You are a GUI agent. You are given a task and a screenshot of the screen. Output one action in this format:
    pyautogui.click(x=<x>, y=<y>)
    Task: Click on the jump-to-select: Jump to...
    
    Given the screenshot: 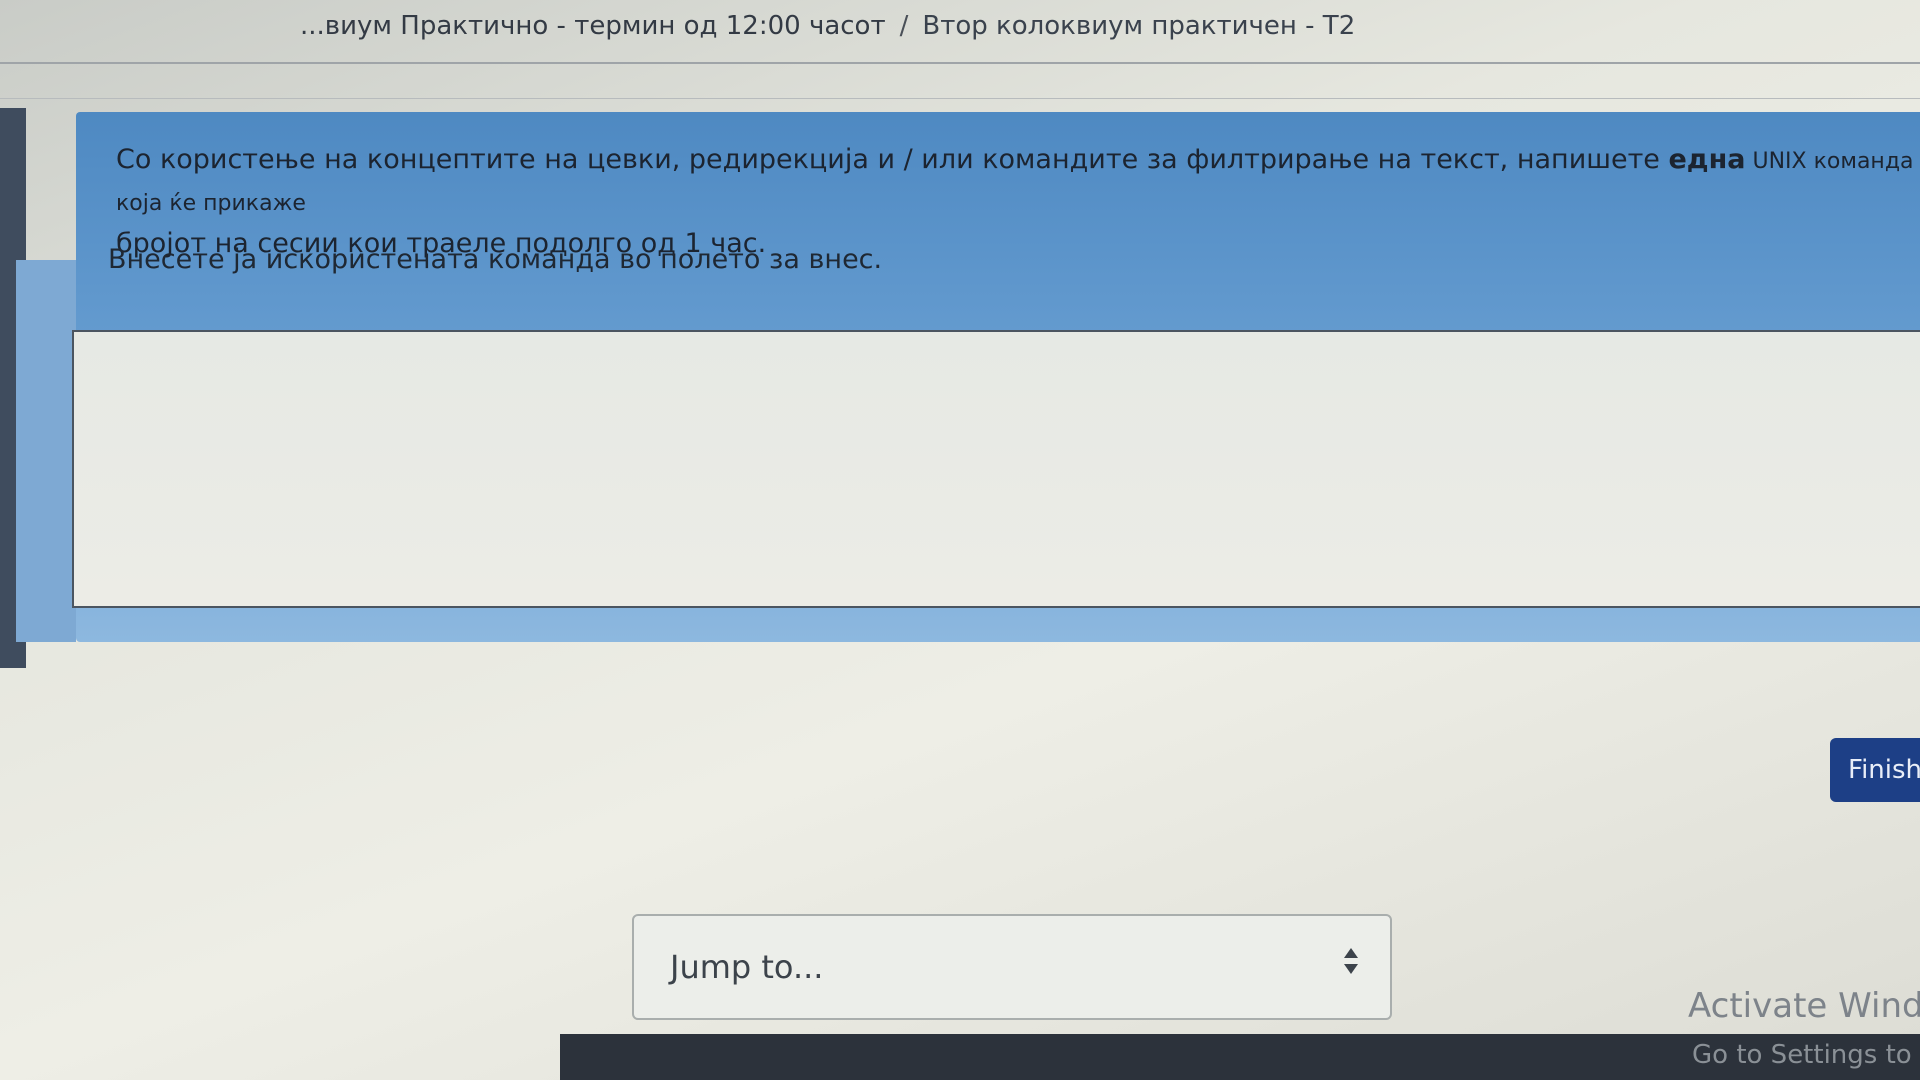 What is the action you would take?
    pyautogui.click(x=1012, y=967)
    